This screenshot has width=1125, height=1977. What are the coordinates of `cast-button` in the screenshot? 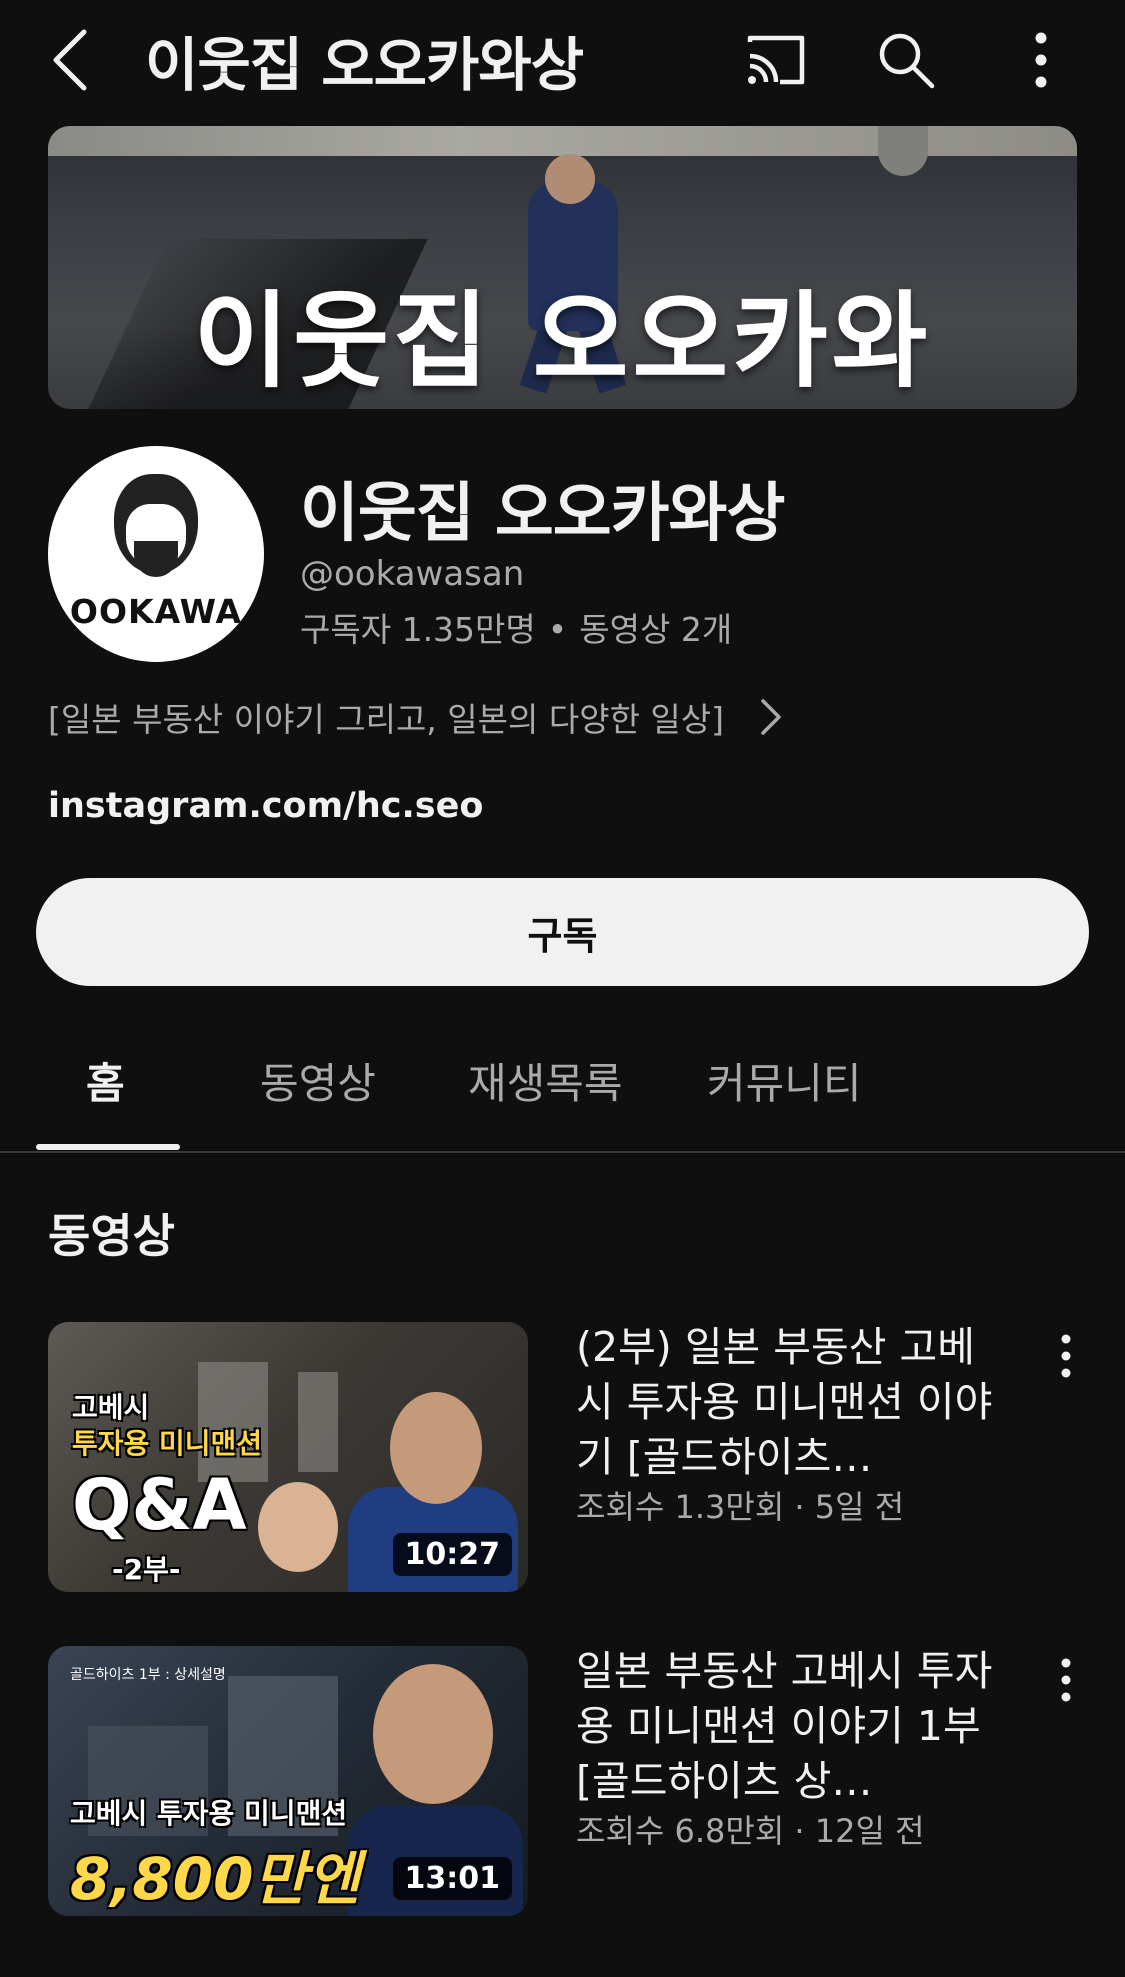 It's located at (776, 60).